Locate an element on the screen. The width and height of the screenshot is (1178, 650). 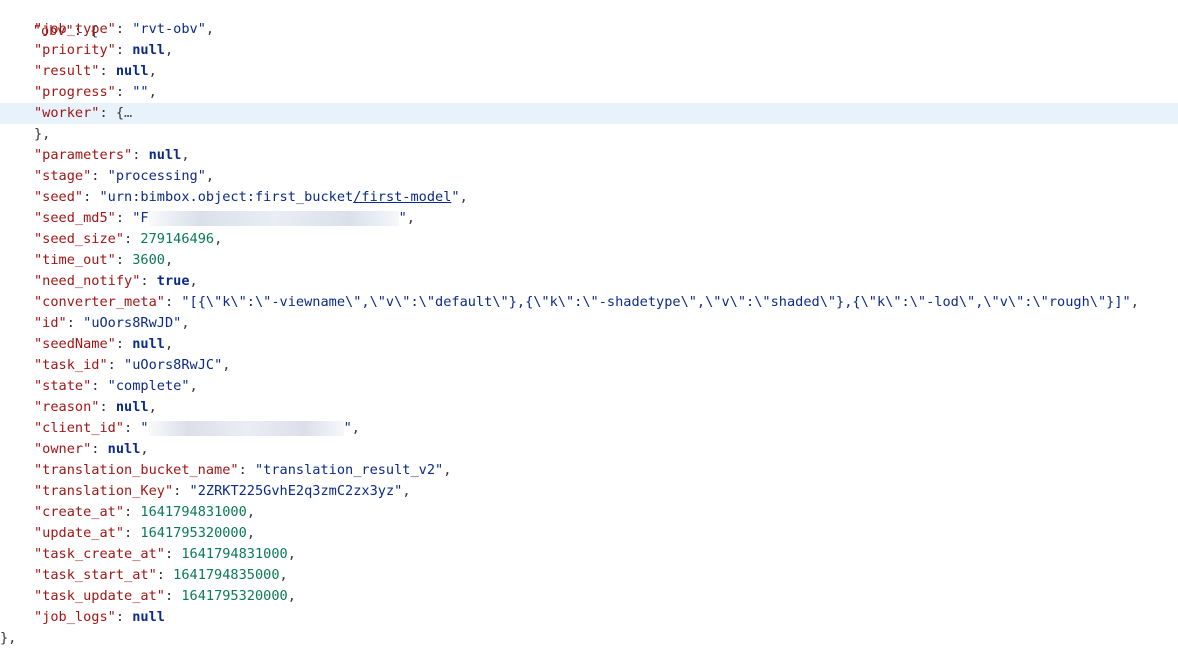
json-line-time-out: "time_out": 3600, is located at coordinates (104, 260).